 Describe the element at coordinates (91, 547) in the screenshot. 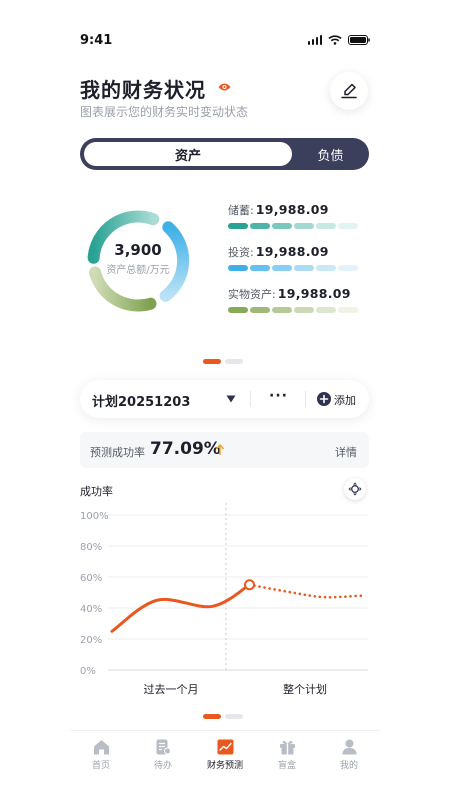

I see `y-tick-label: 80%` at that location.